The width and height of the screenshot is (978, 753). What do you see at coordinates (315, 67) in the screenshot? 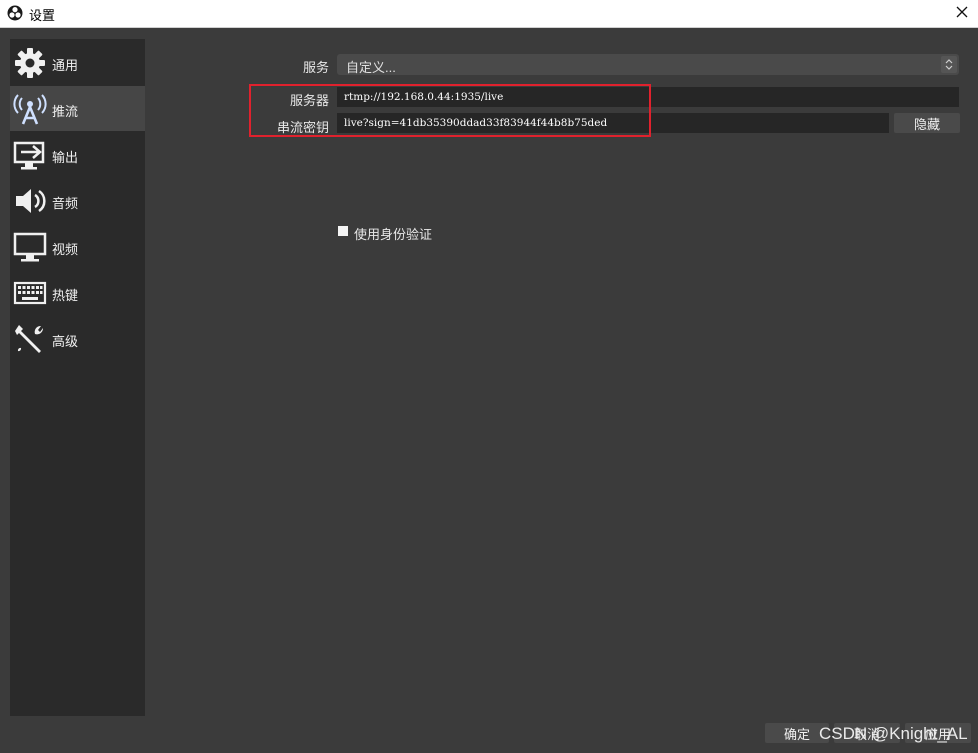
I see `service-label: 服务` at bounding box center [315, 67].